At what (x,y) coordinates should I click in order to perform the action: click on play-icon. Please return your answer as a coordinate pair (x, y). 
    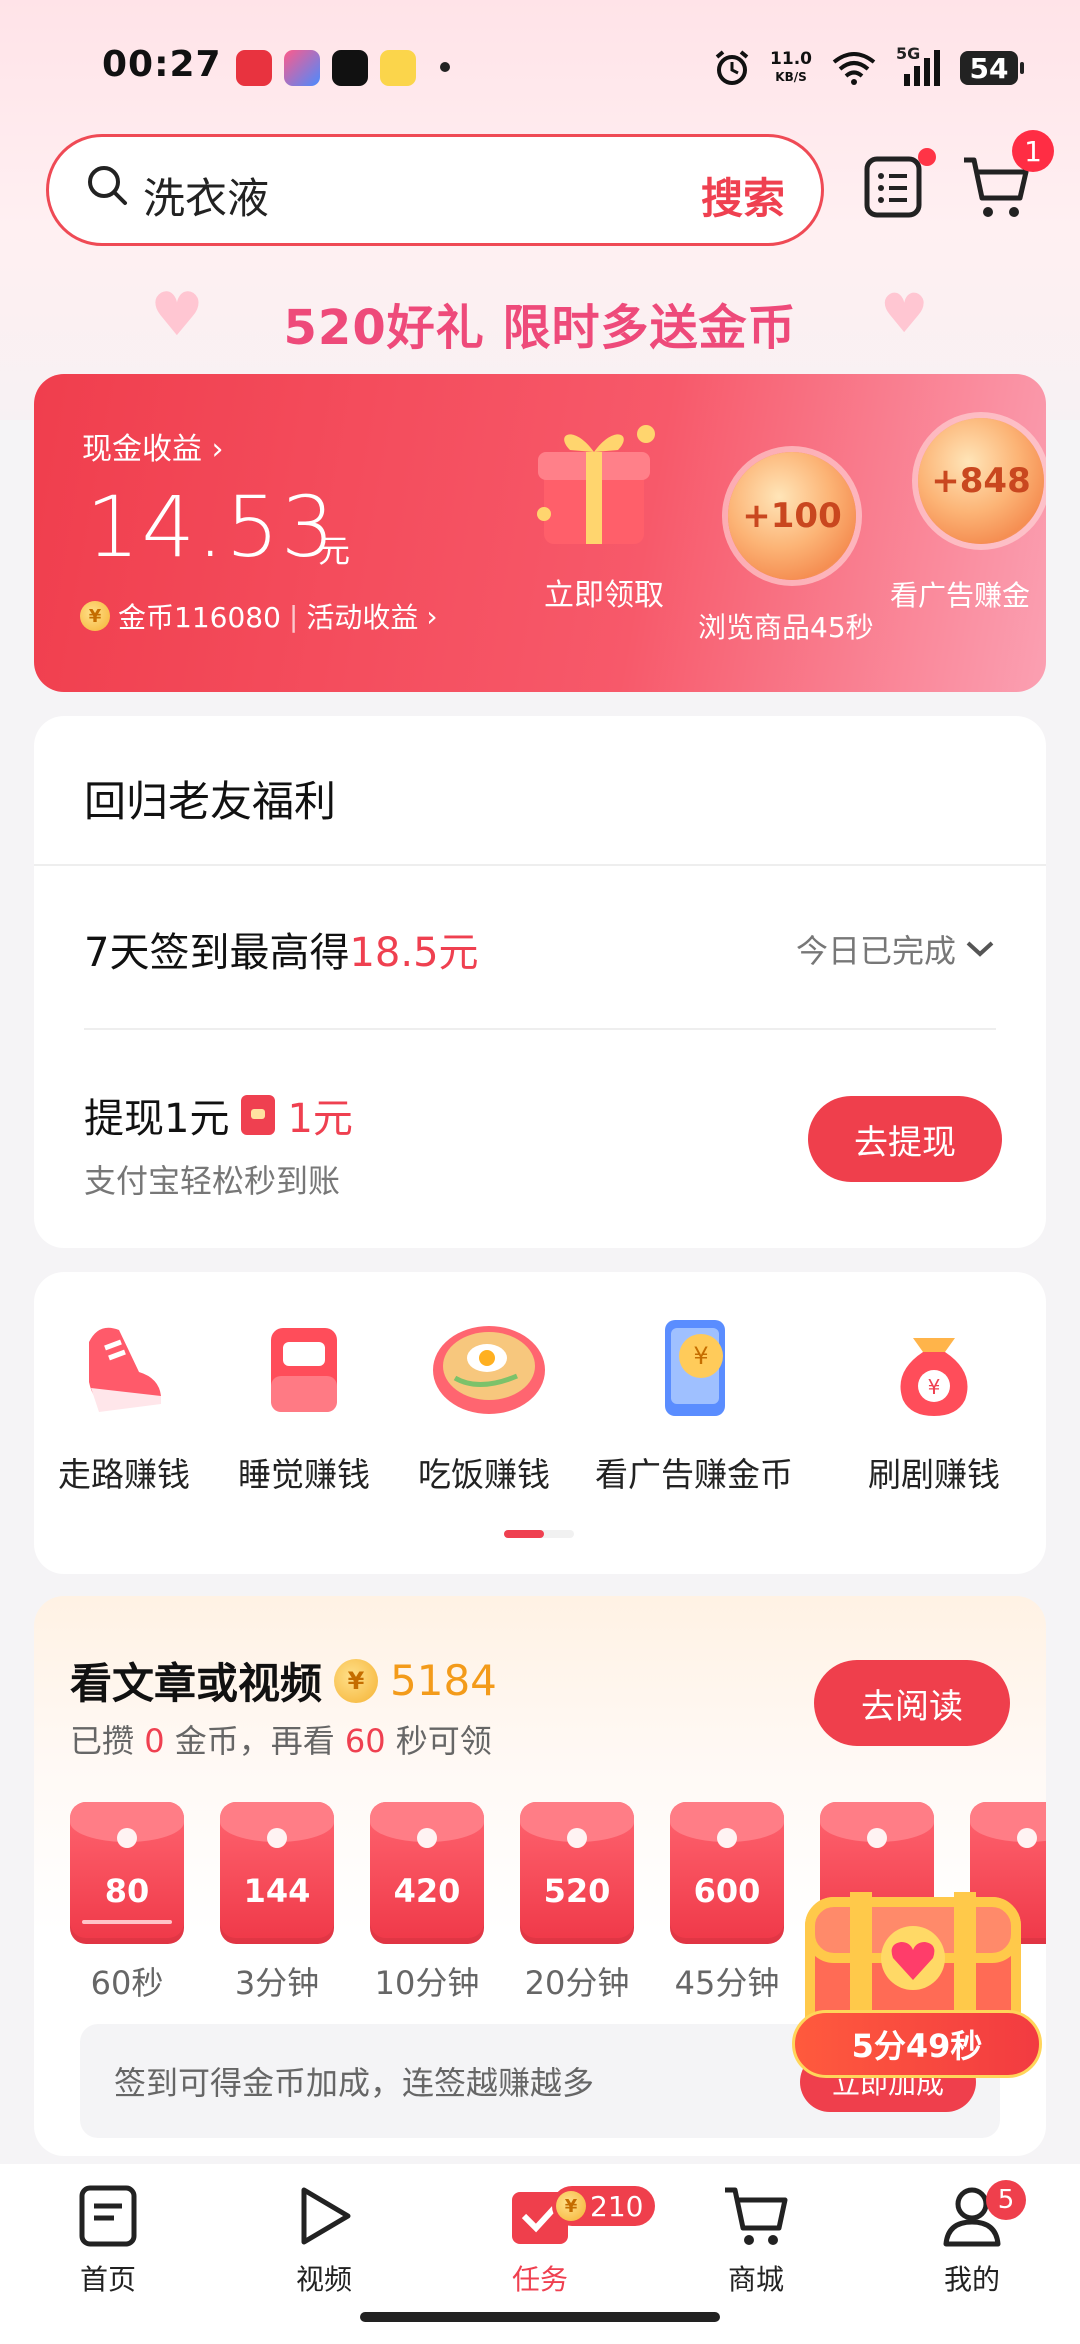
    Looking at the image, I should click on (324, 2216).